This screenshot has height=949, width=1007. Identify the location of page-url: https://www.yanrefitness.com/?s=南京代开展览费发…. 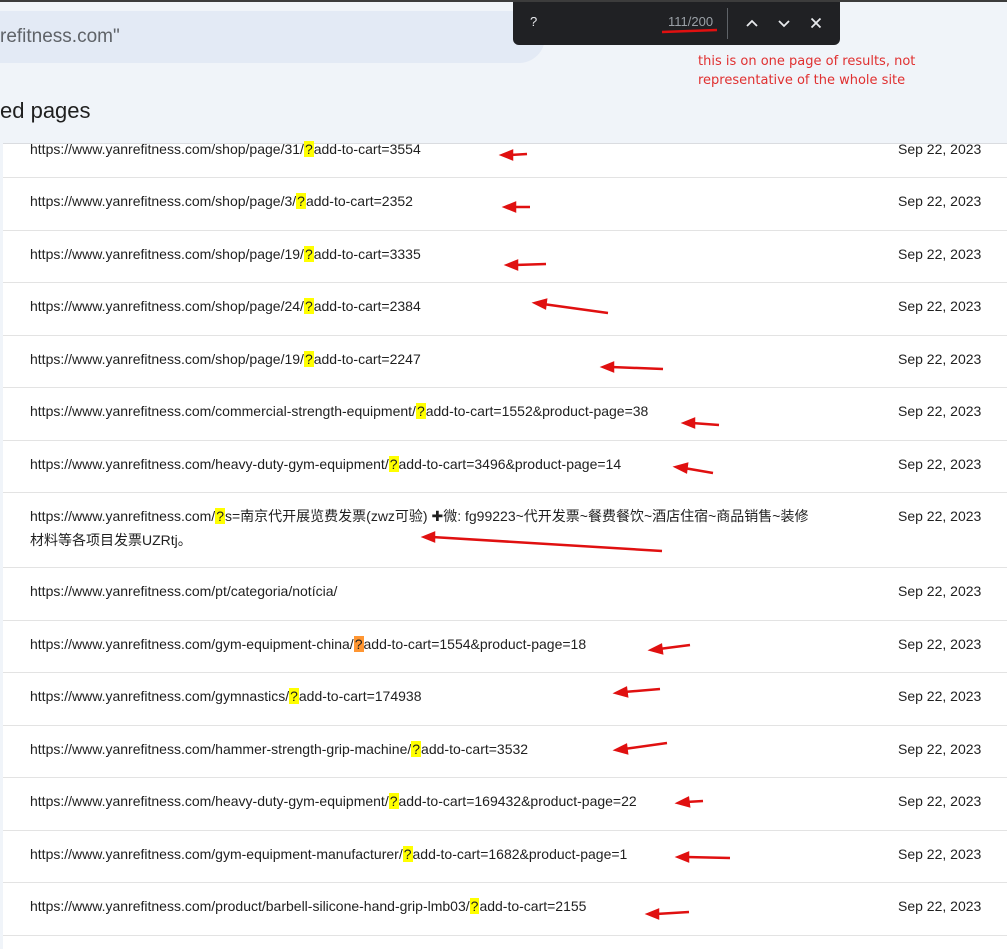
(425, 528).